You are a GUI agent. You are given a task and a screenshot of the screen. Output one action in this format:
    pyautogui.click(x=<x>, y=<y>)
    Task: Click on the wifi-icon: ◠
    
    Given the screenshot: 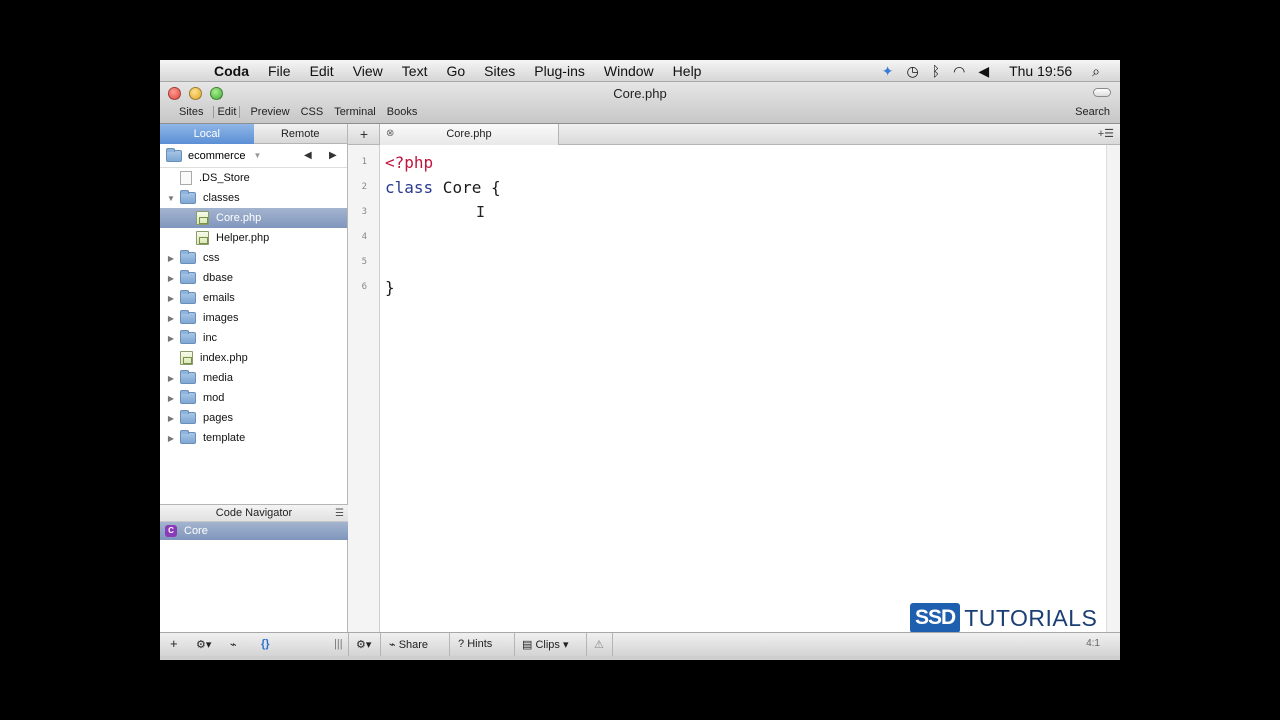 What is the action you would take?
    pyautogui.click(x=959, y=71)
    